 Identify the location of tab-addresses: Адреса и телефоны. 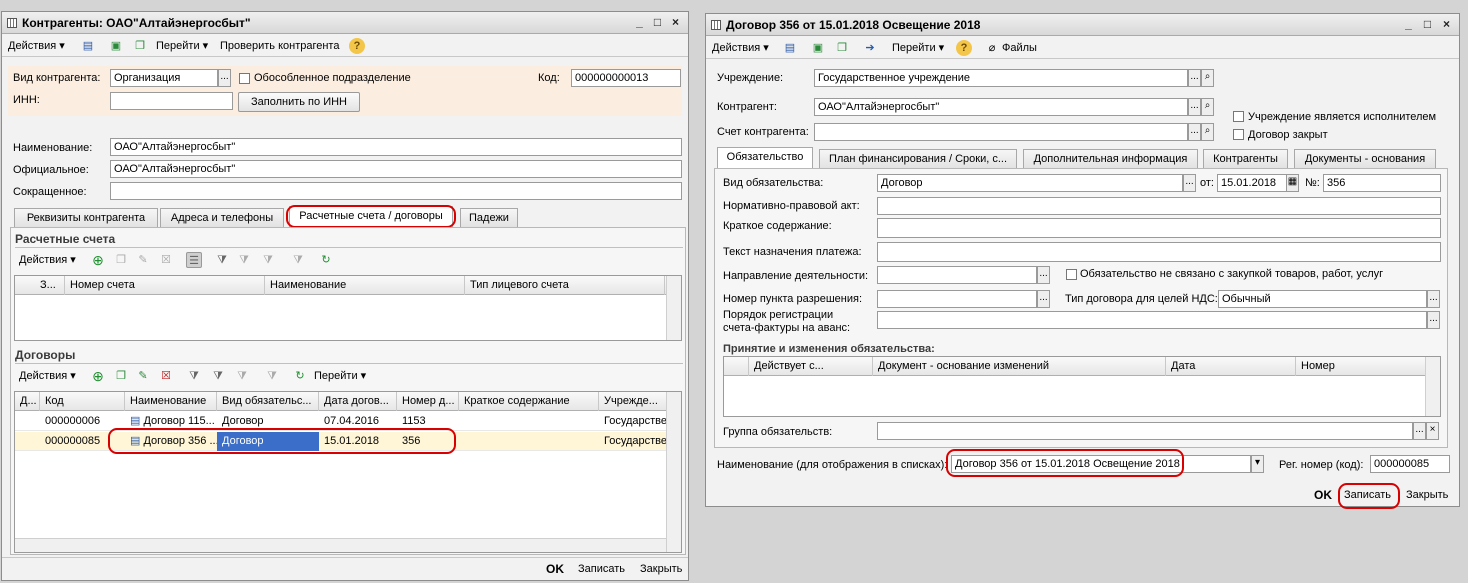
(222, 217).